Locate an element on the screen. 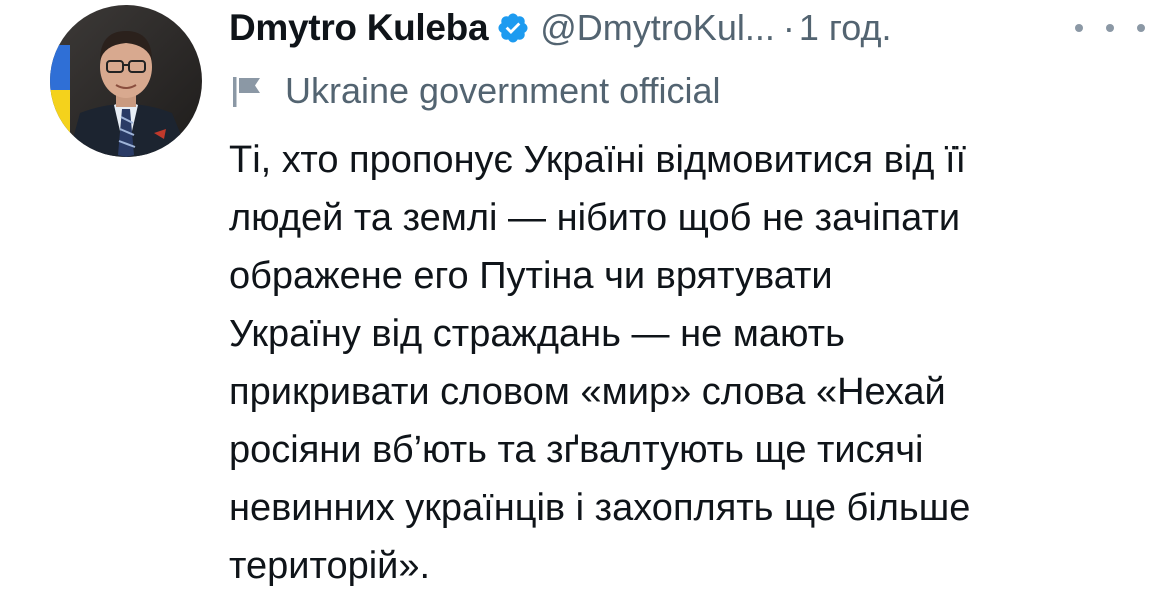 The width and height of the screenshot is (1170, 601). display-name: Dmytro Kuleba is located at coordinates (359, 28).